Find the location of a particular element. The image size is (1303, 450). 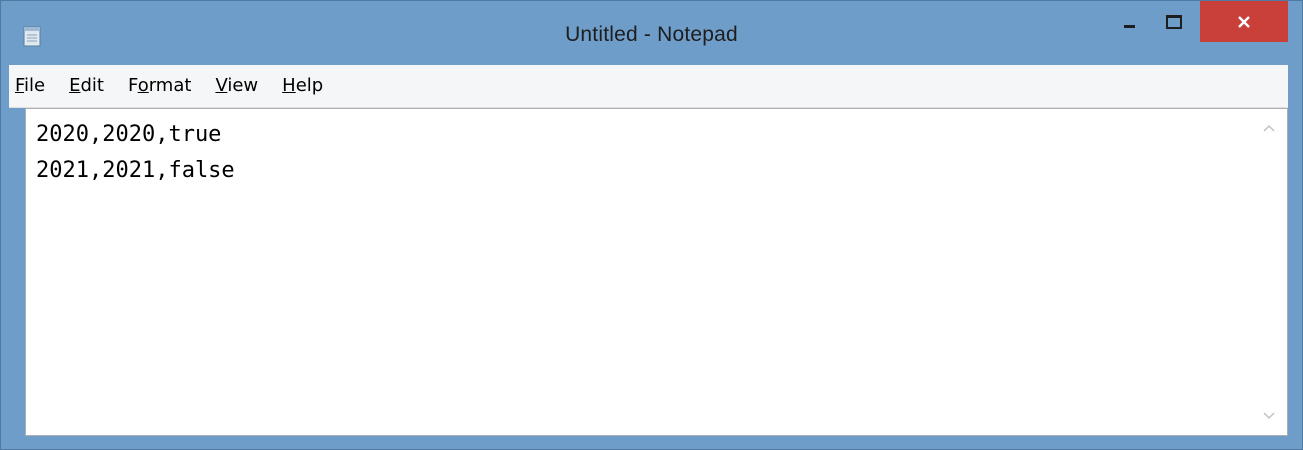

menu-file: File is located at coordinates (33, 86).